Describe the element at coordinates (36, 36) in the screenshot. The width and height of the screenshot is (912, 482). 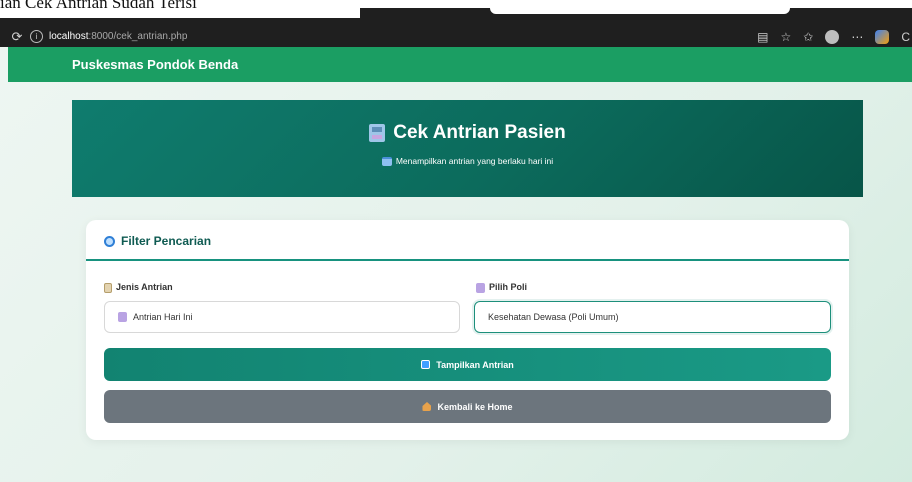
I see `site-info-icon: i` at that location.